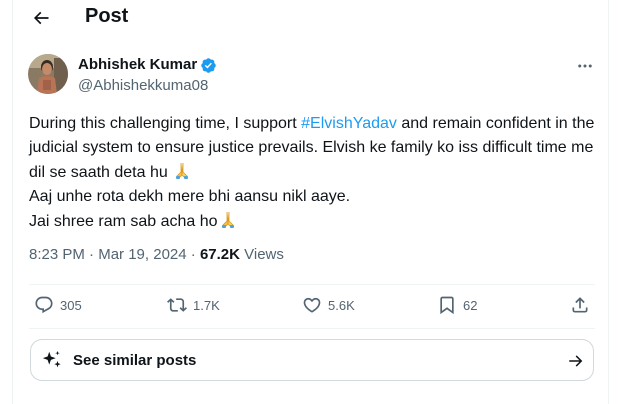  What do you see at coordinates (206, 305) in the screenshot?
I see `repost-count: 1.7K` at bounding box center [206, 305].